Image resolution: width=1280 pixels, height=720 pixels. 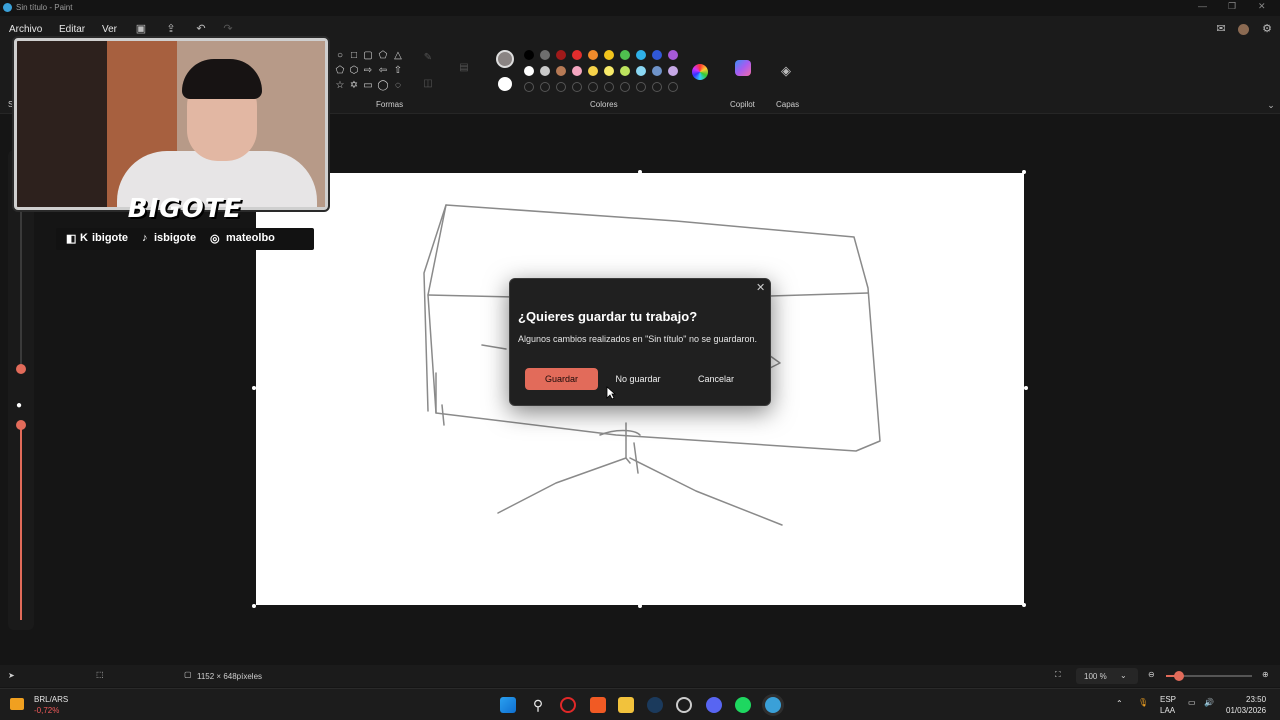 What do you see at coordinates (428, 84) in the screenshot?
I see `fill-icon: ◫` at bounding box center [428, 84].